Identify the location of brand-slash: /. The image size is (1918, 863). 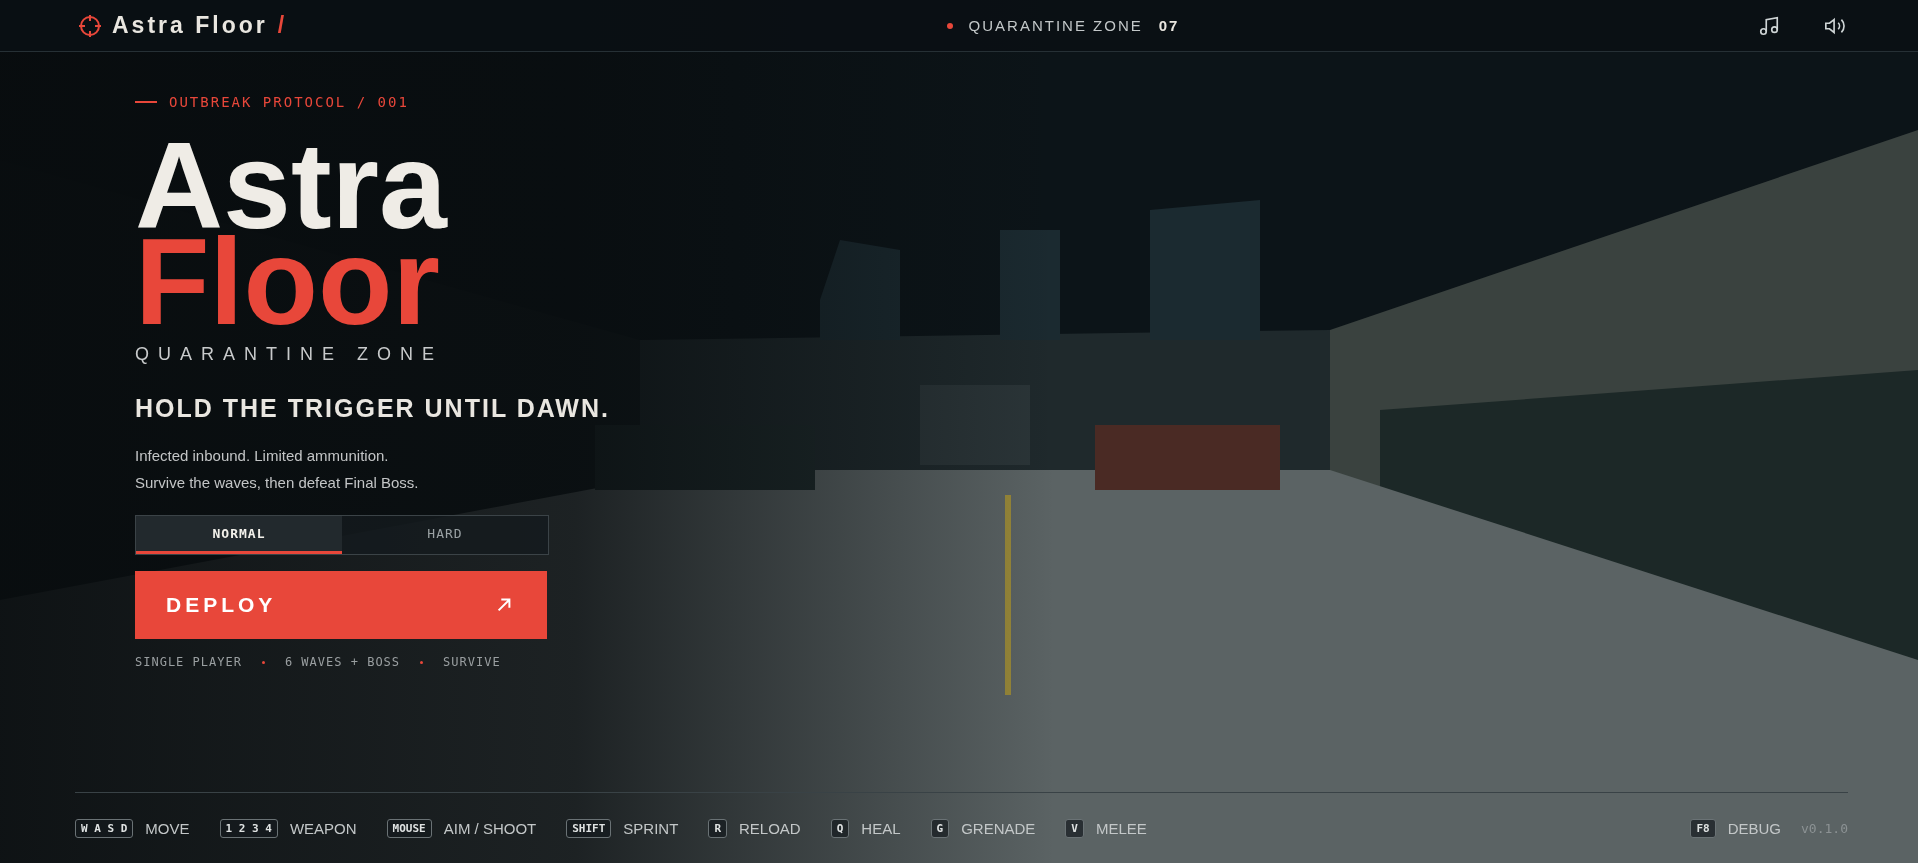
(281, 25).